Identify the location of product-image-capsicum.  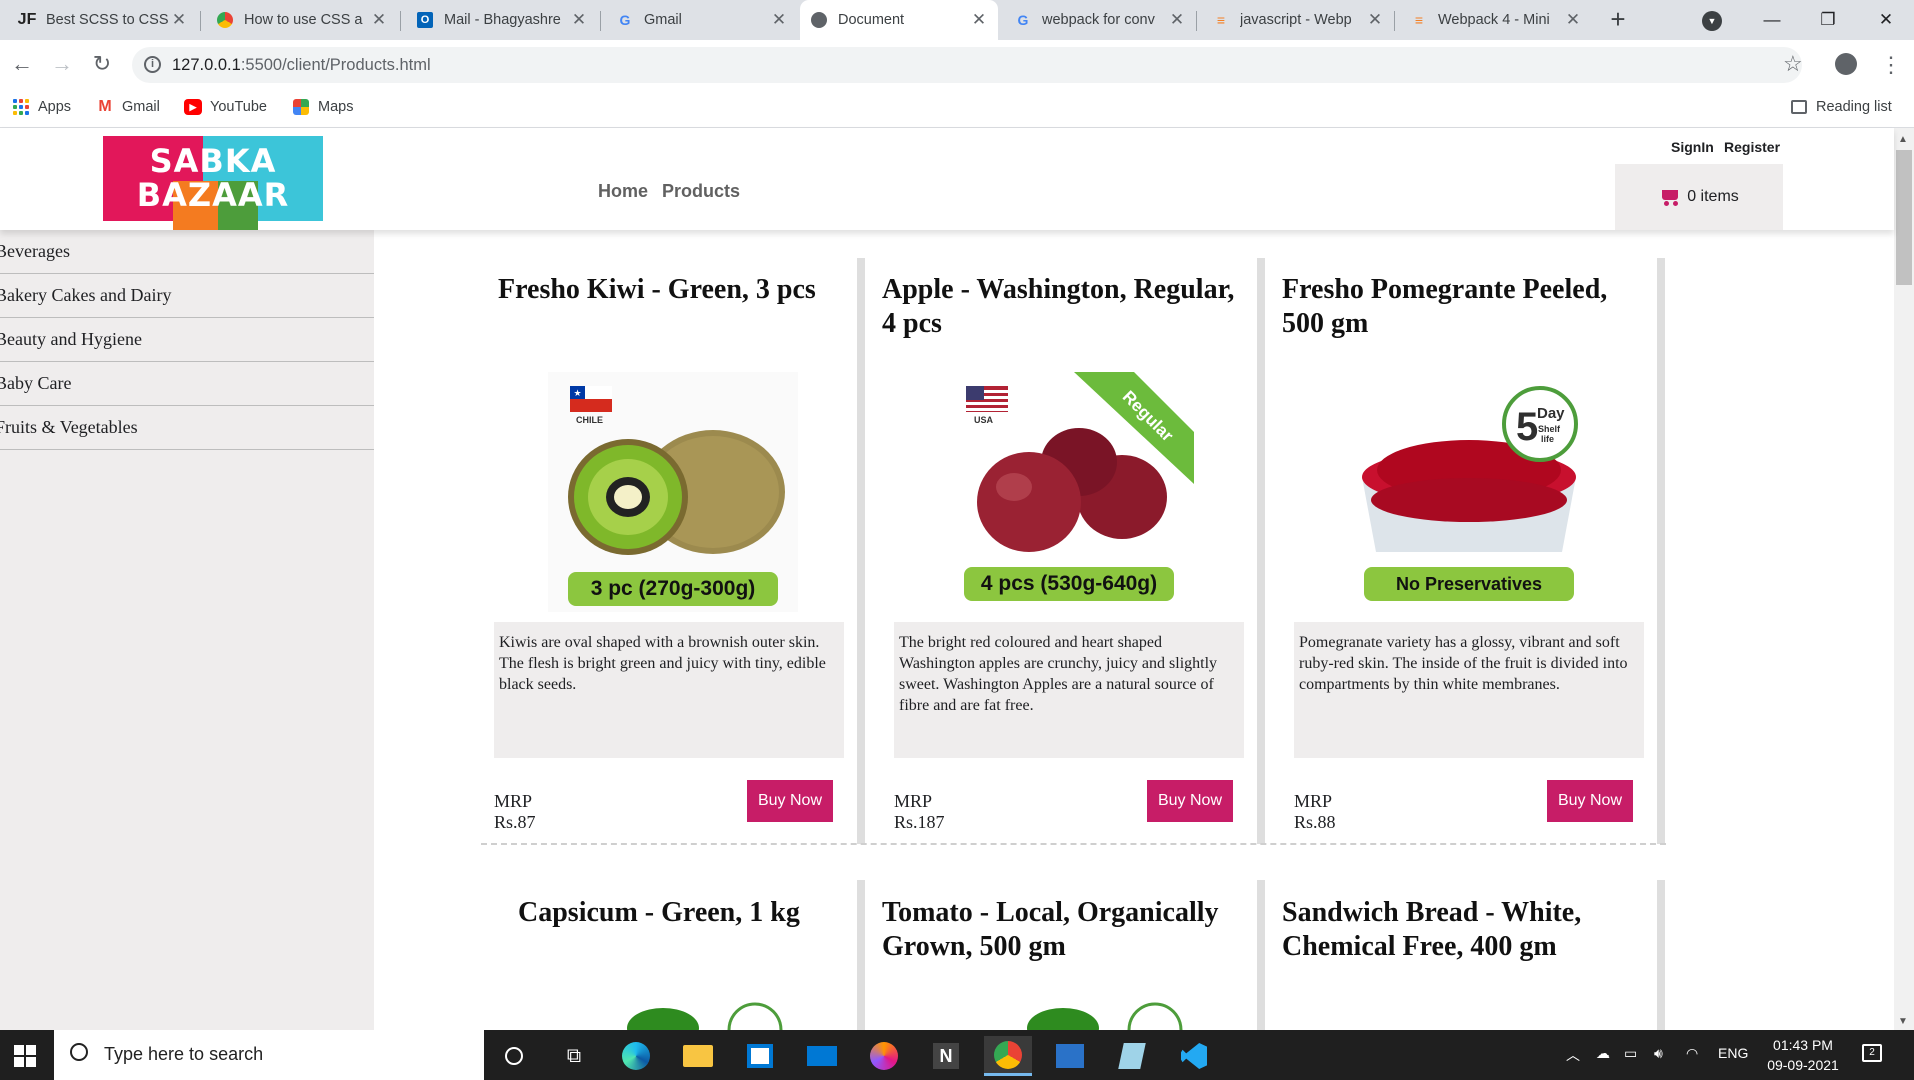
(703, 1016).